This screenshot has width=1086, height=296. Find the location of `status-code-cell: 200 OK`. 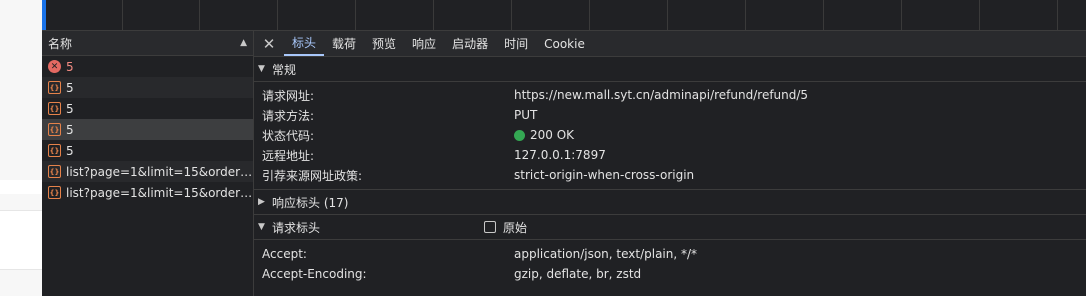

status-code-cell: 200 OK is located at coordinates (544, 135).